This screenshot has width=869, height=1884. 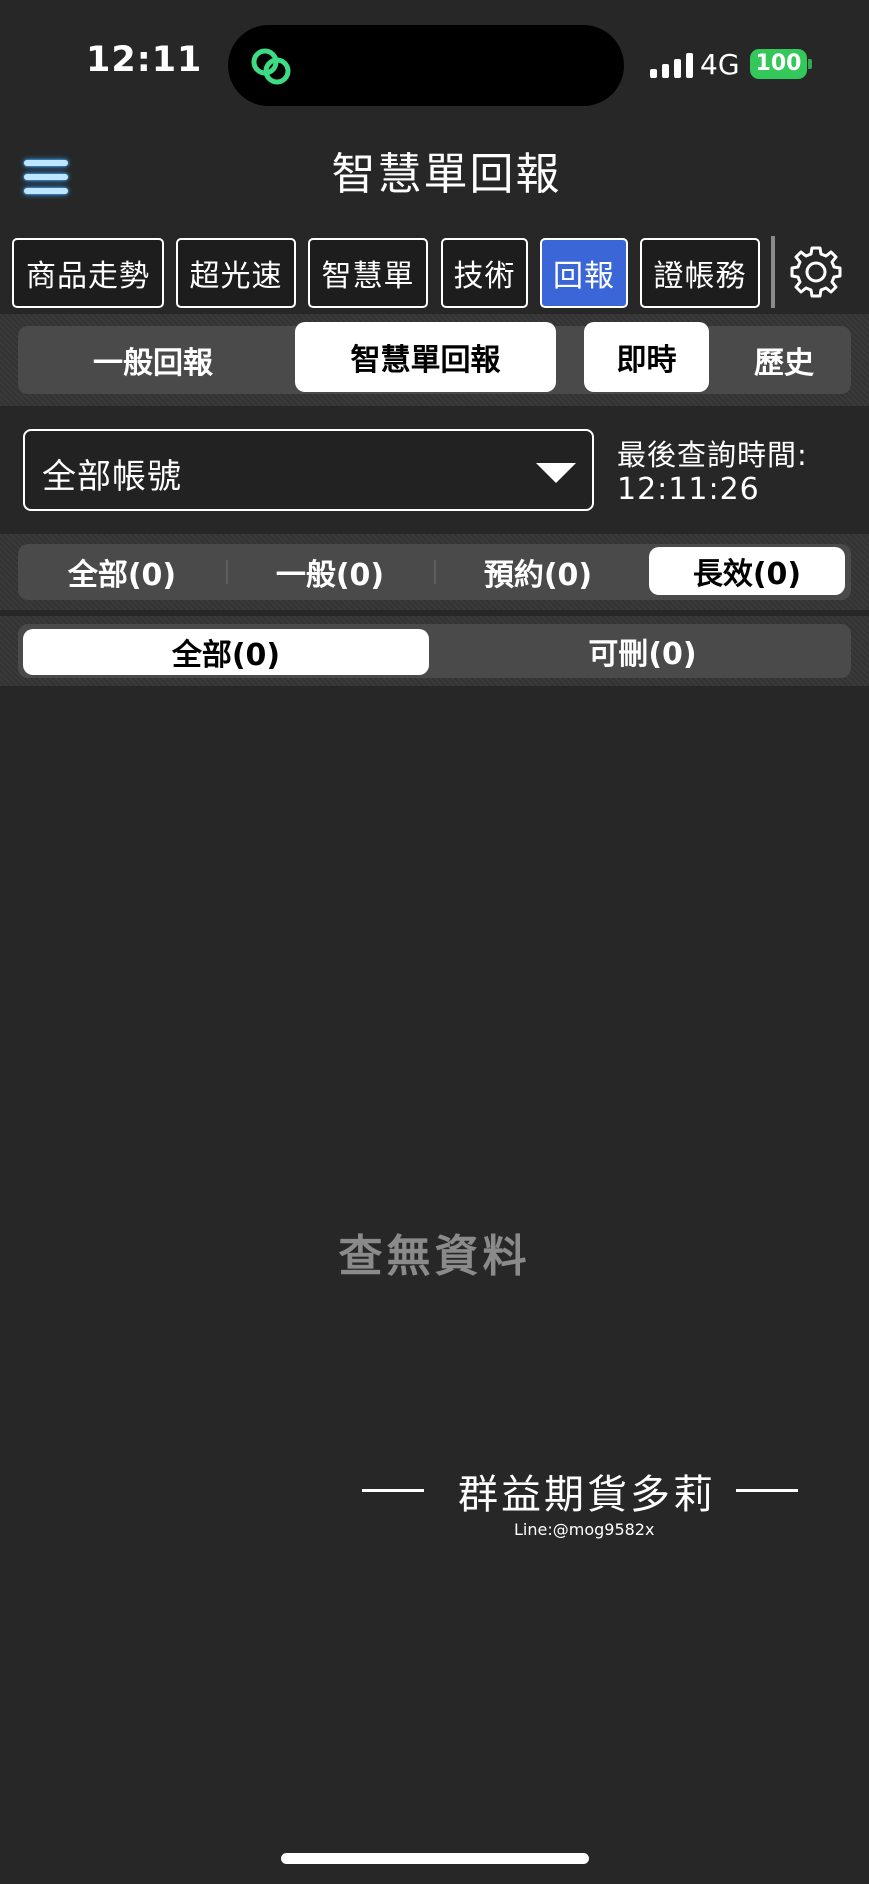 I want to click on caret-down-icon, so click(x=556, y=473).